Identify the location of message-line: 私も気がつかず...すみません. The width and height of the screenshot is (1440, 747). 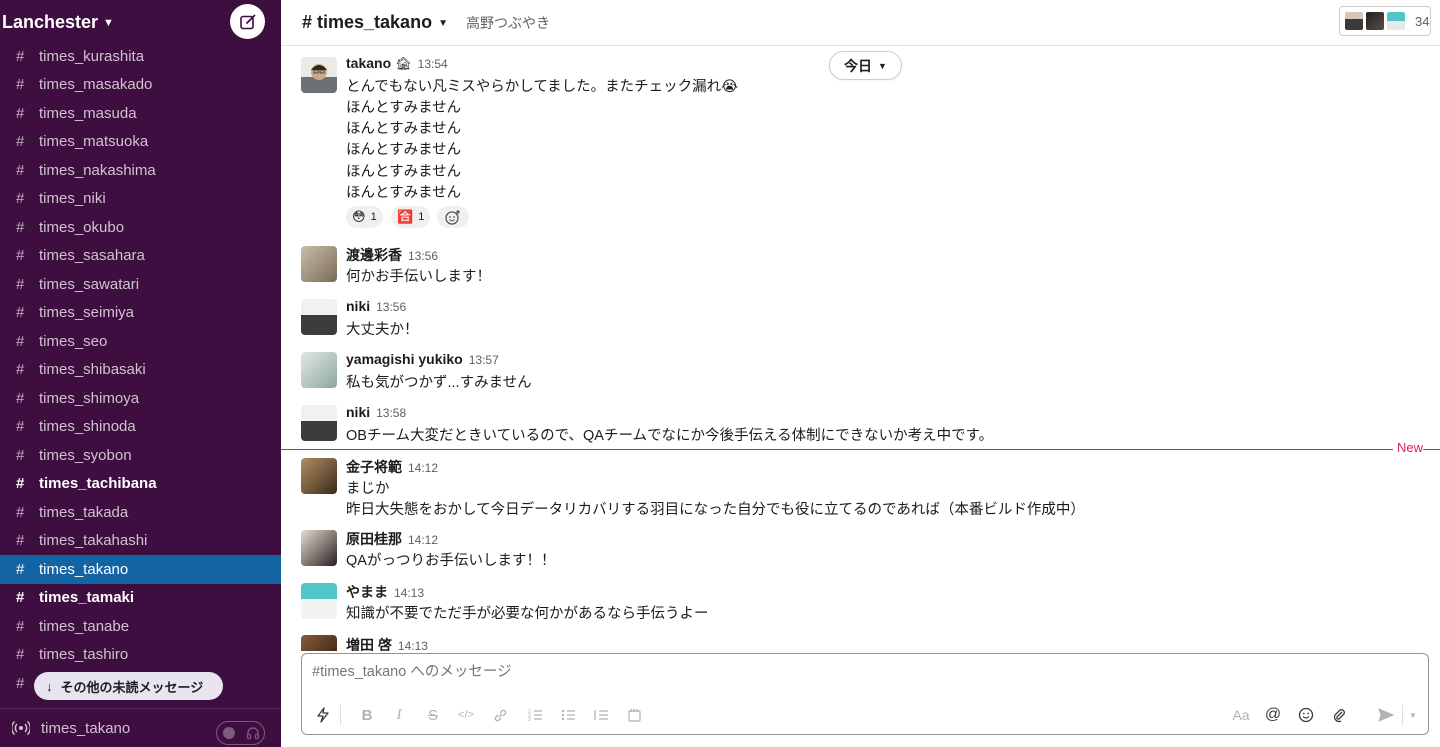
(439, 383).